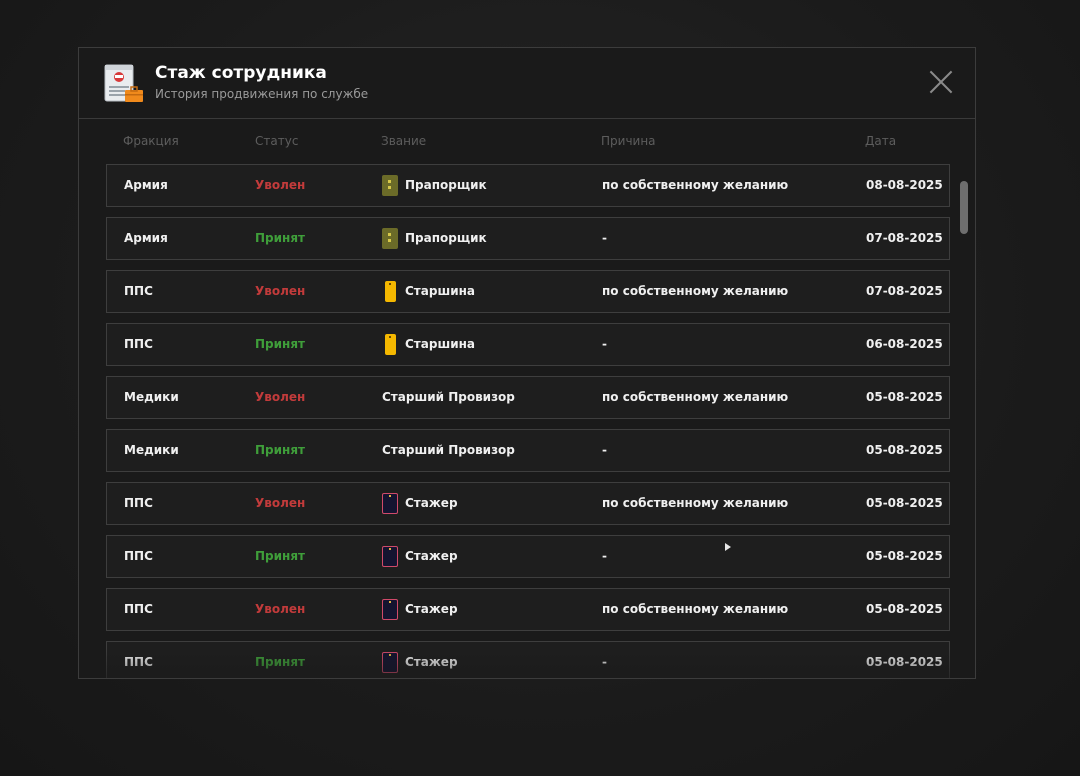  I want to click on column-header-date: Дата, so click(881, 141).